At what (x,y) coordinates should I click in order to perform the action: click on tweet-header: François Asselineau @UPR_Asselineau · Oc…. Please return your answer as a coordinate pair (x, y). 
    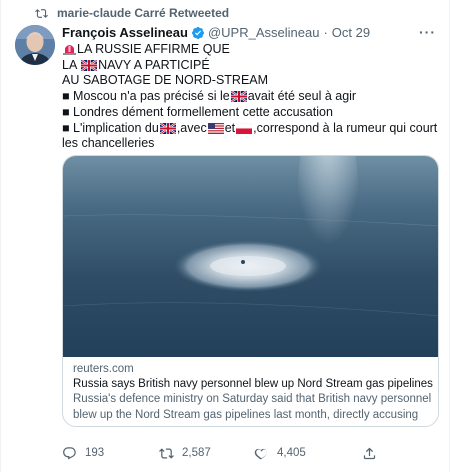
    Looking at the image, I should click on (251, 32).